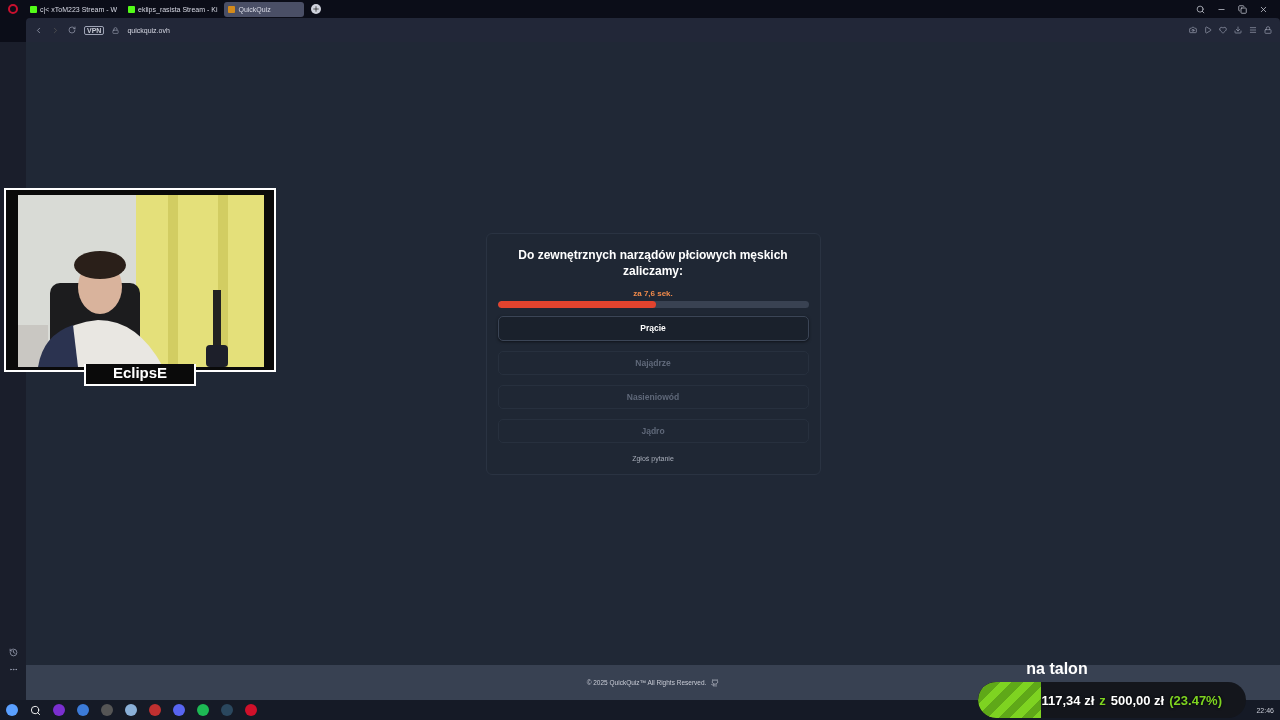 The height and width of the screenshot is (720, 1280). What do you see at coordinates (1208, 30) in the screenshot?
I see `play-icon` at bounding box center [1208, 30].